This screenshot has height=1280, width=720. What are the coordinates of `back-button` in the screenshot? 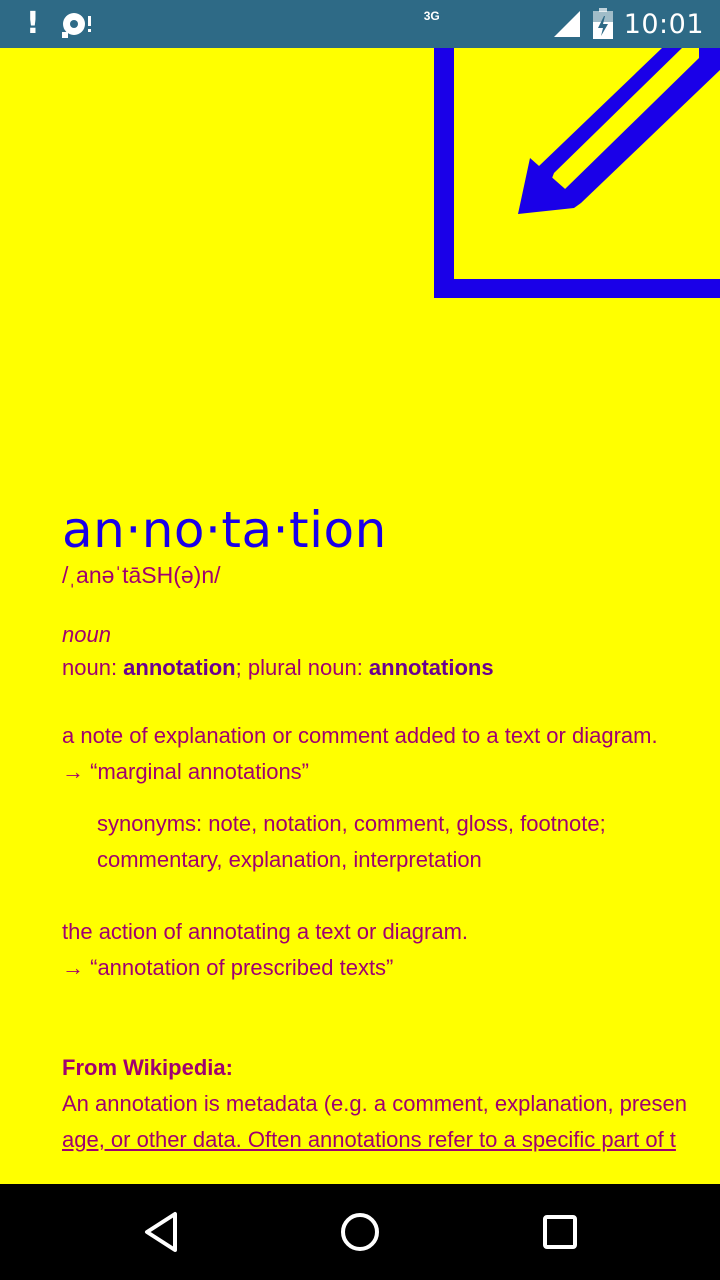 It's located at (161, 1232).